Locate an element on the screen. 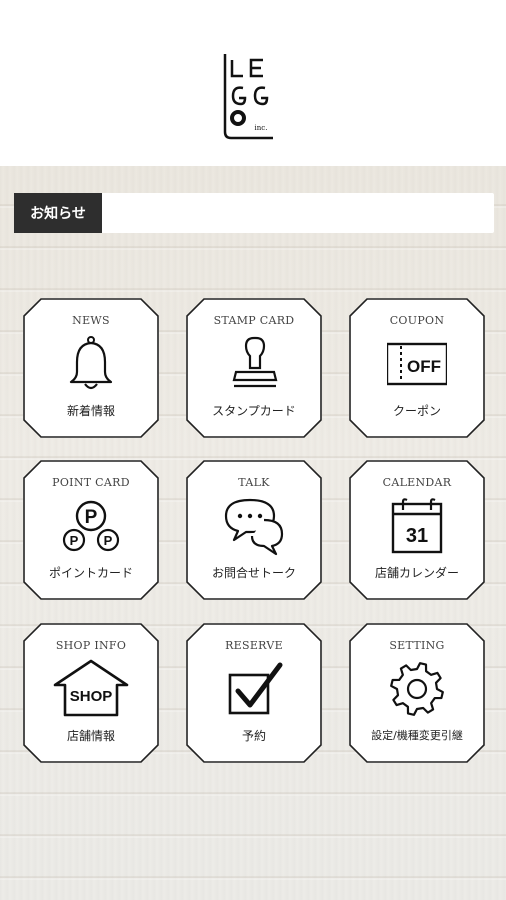  calendar-icon: 31 is located at coordinates (417, 526).